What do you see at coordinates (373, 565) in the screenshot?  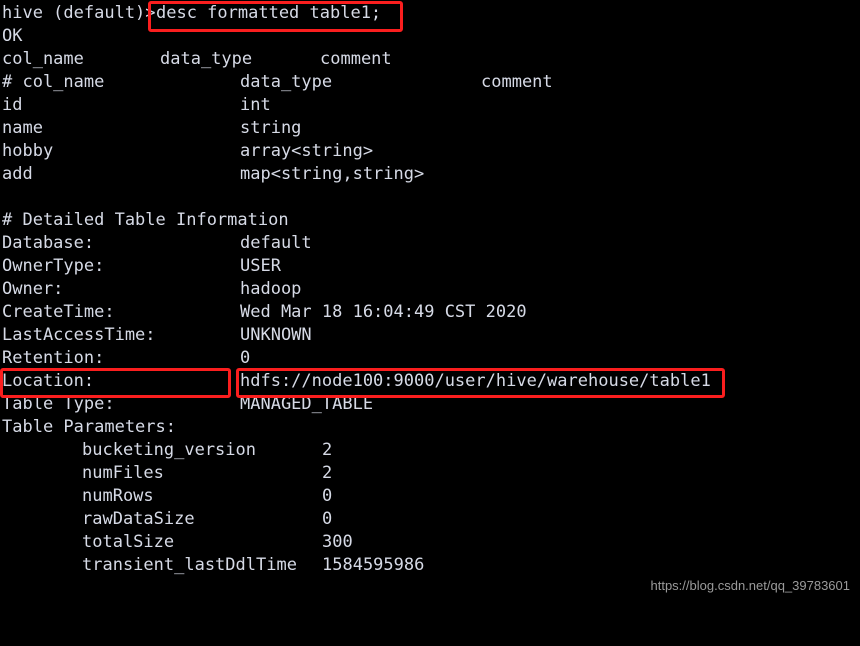 I see `parameter-value: 1584595986` at bounding box center [373, 565].